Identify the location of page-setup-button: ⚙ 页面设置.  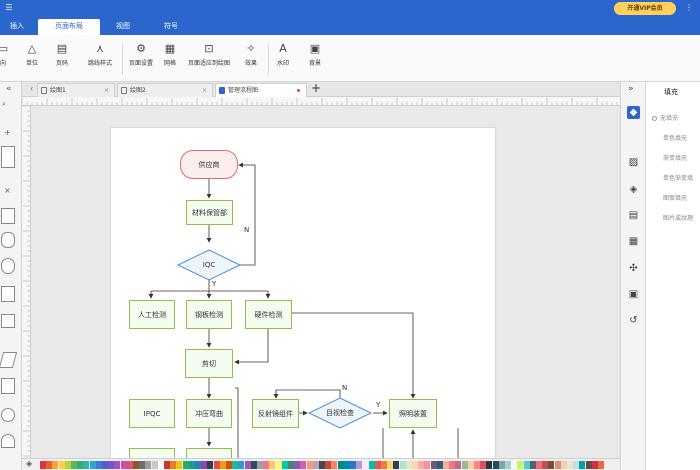
(141, 59).